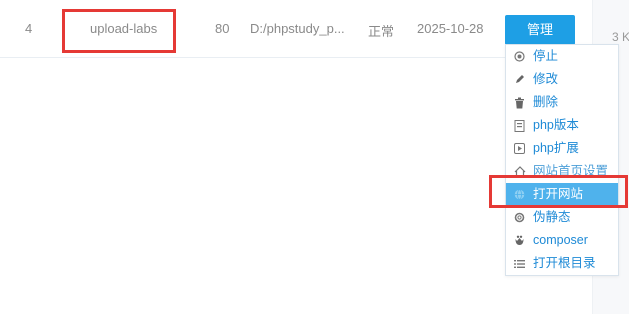  Describe the element at coordinates (552, 217) in the screenshot. I see `menu-item-label: 伪静态` at that location.